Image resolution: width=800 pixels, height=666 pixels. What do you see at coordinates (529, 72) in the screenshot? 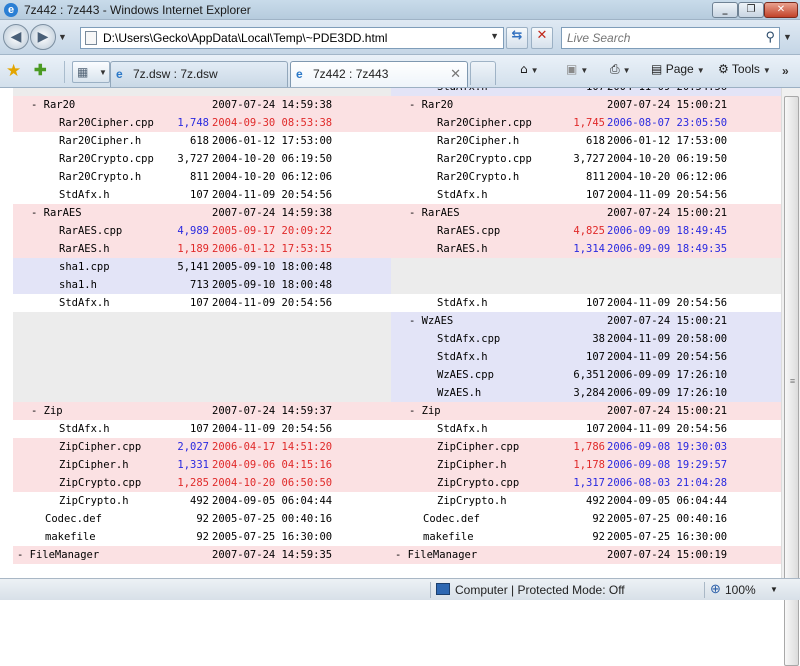
I see `home-button: ⌂ ▼` at bounding box center [529, 72].